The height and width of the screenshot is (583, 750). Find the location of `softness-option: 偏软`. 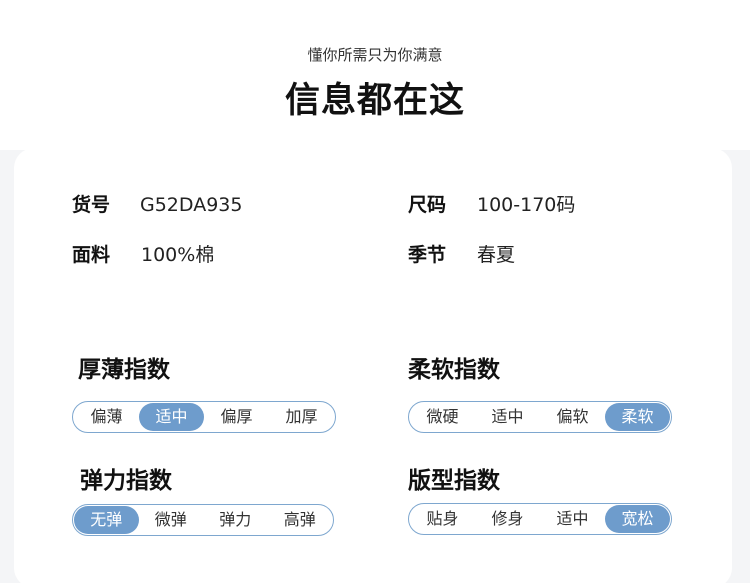

softness-option: 偏软 is located at coordinates (572, 416).